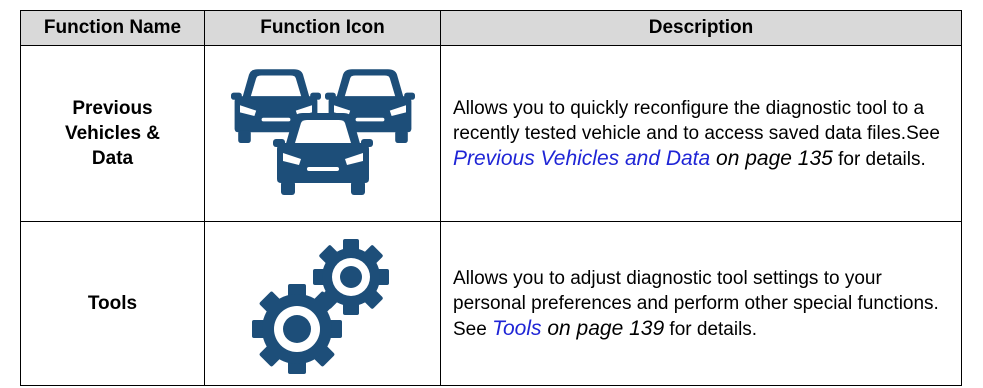 The height and width of the screenshot is (388, 983). What do you see at coordinates (581, 158) in the screenshot?
I see `previous-vehicles-link: Previous Vehicles and Data` at bounding box center [581, 158].